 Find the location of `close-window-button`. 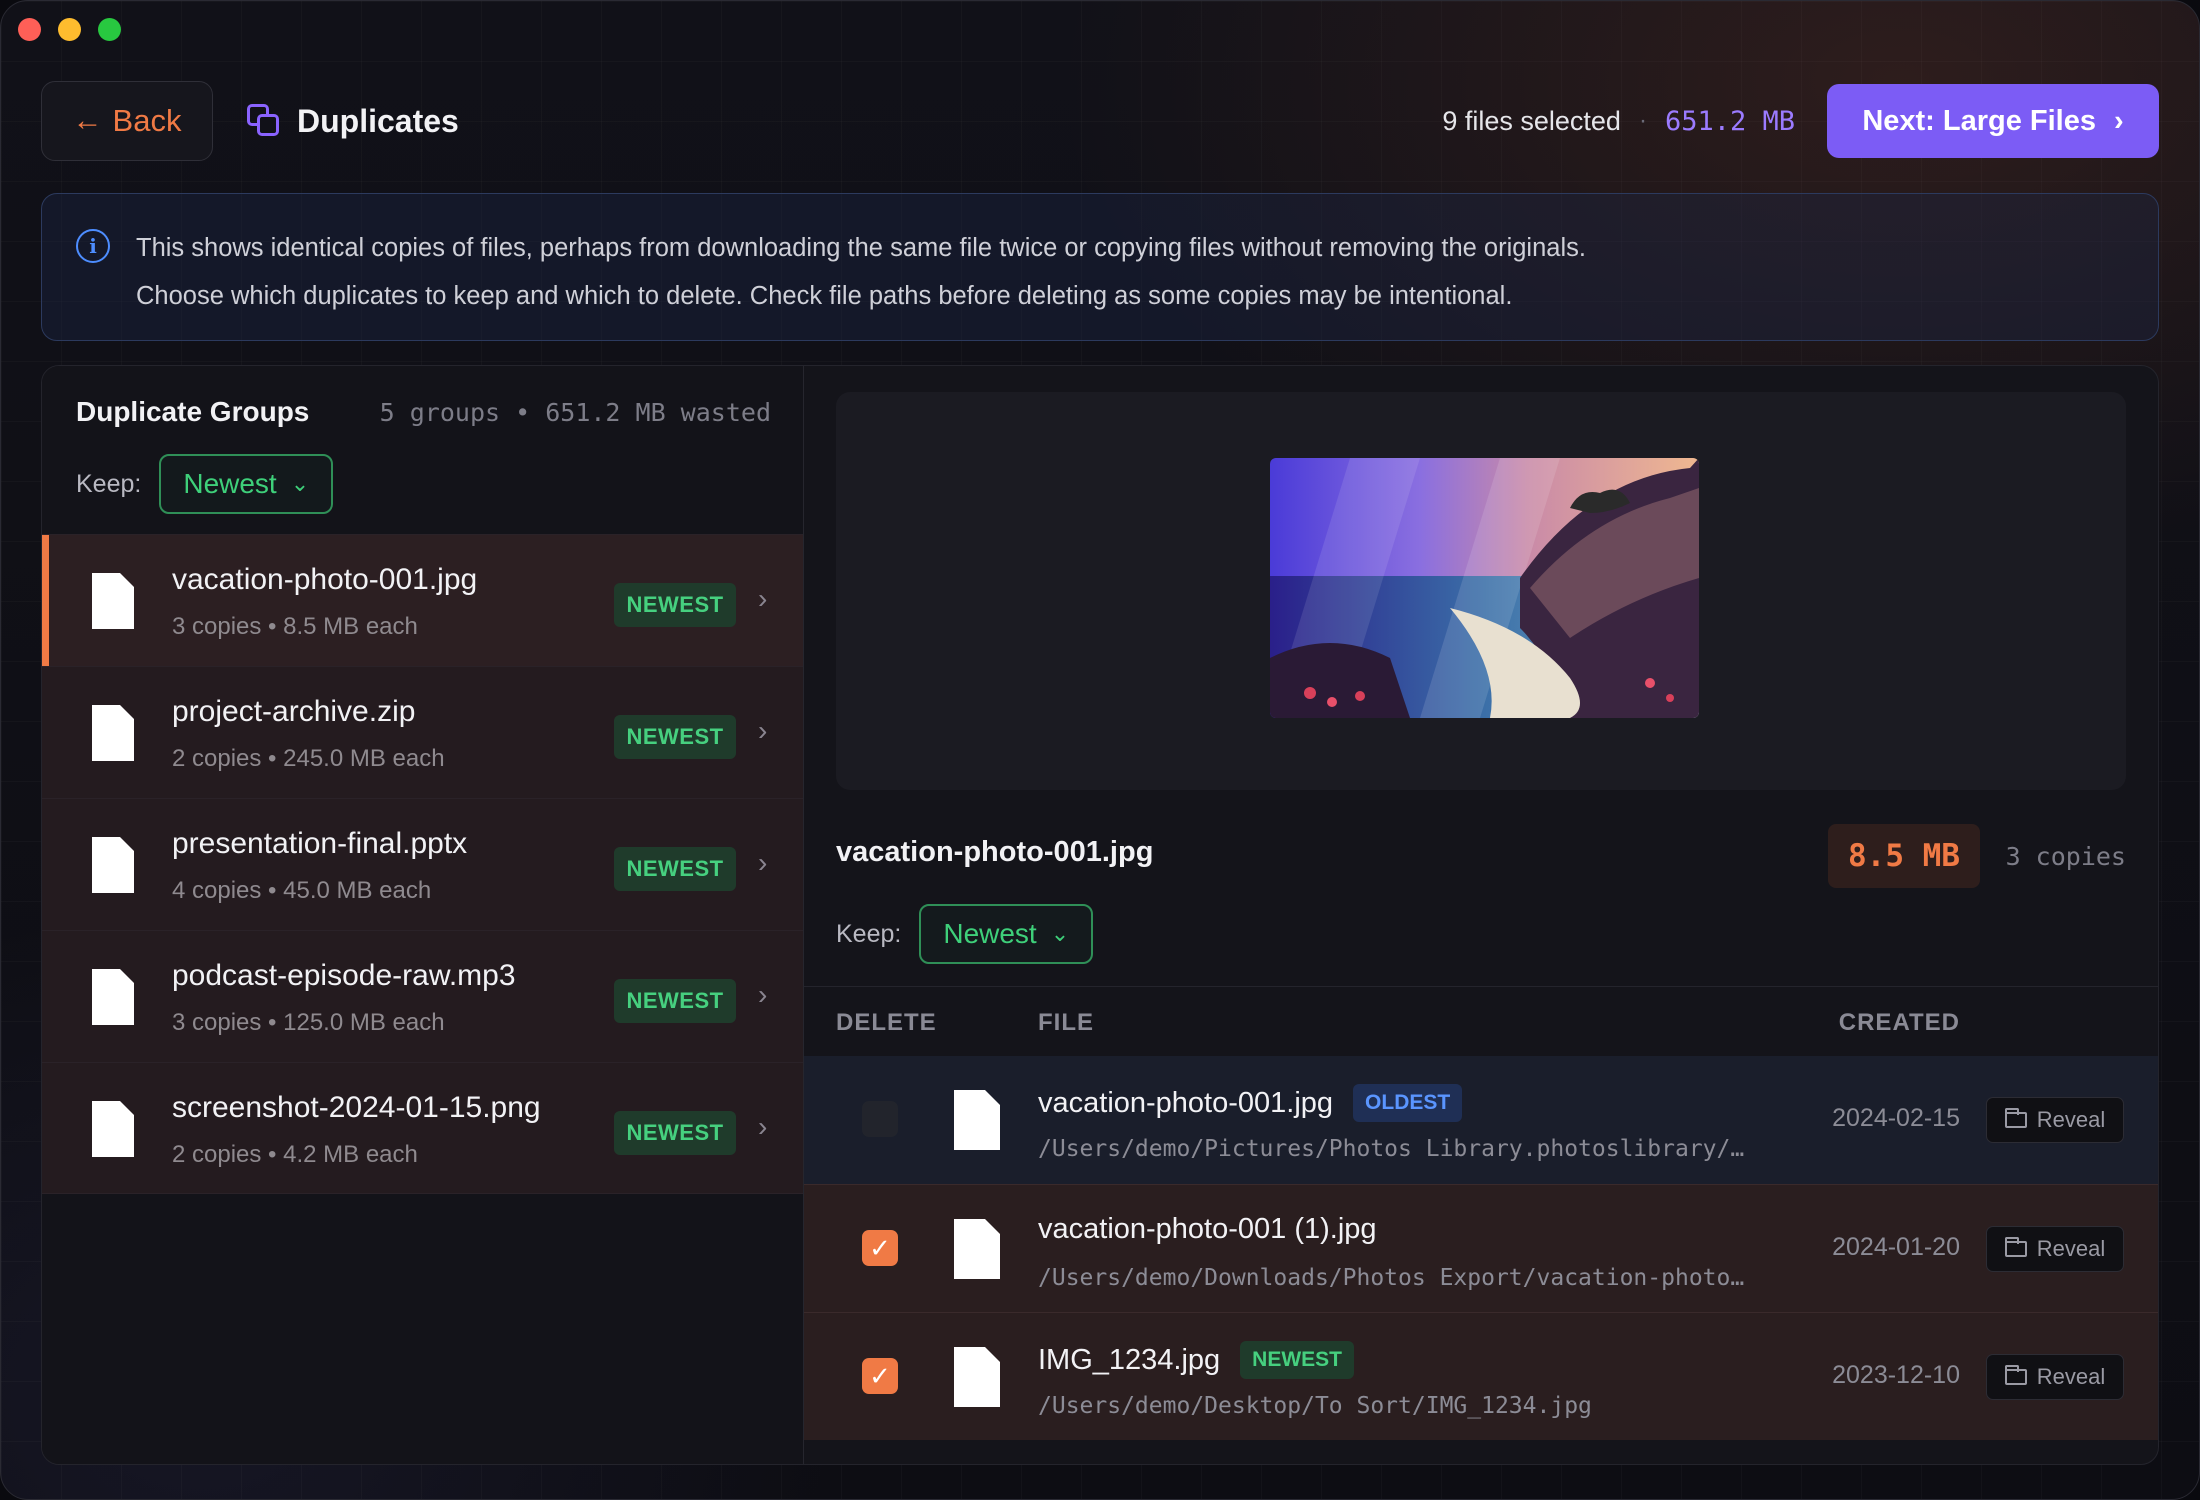

close-window-button is located at coordinates (29, 29).